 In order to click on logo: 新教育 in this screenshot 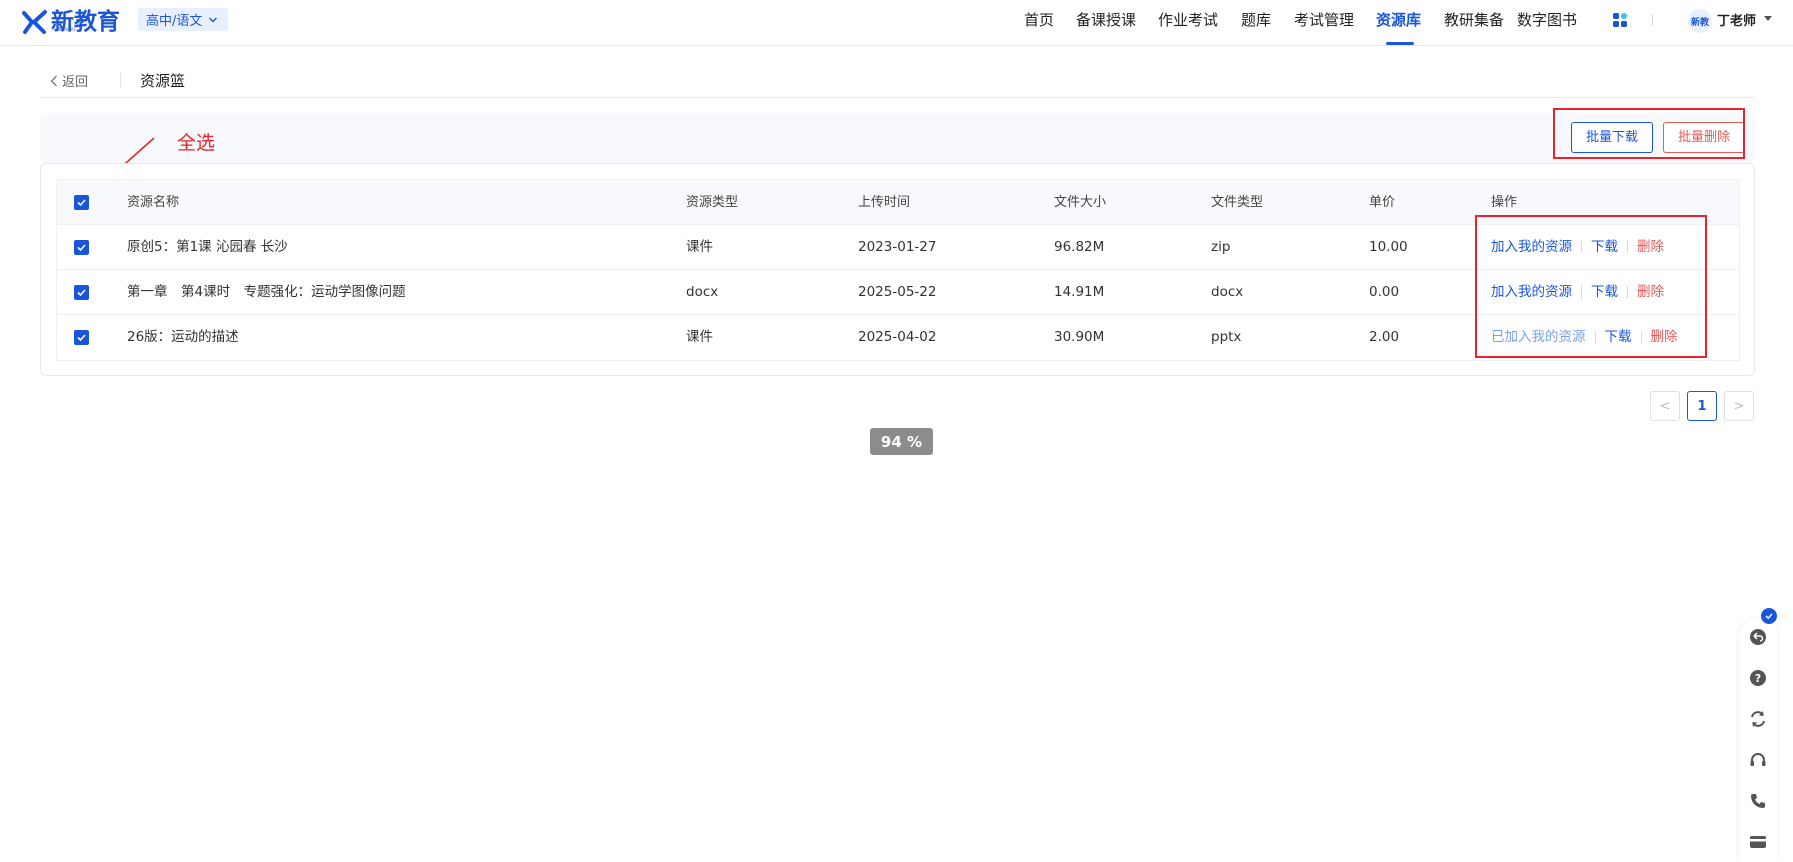, I will do `click(71, 22)`.